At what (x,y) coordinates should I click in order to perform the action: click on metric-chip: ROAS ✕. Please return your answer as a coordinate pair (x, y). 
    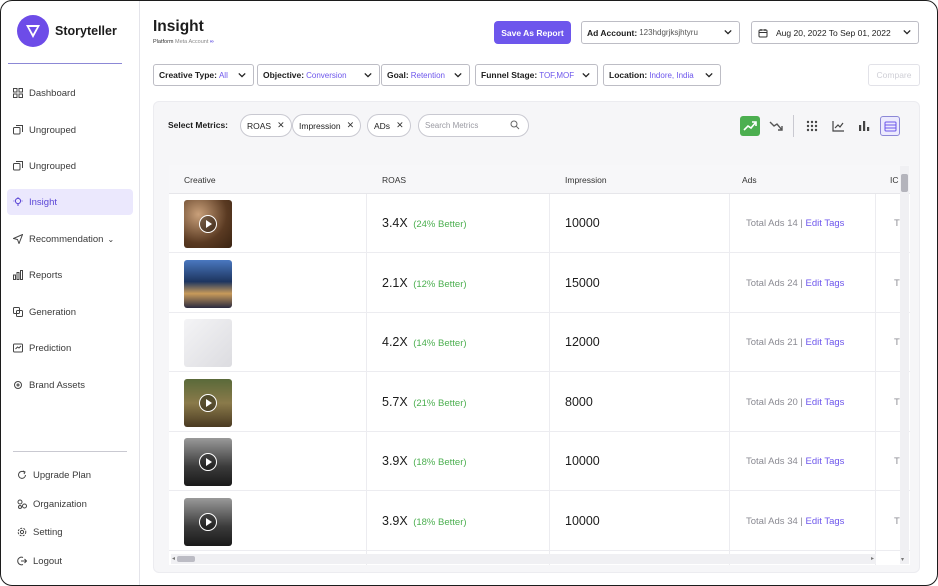
    Looking at the image, I should click on (266, 125).